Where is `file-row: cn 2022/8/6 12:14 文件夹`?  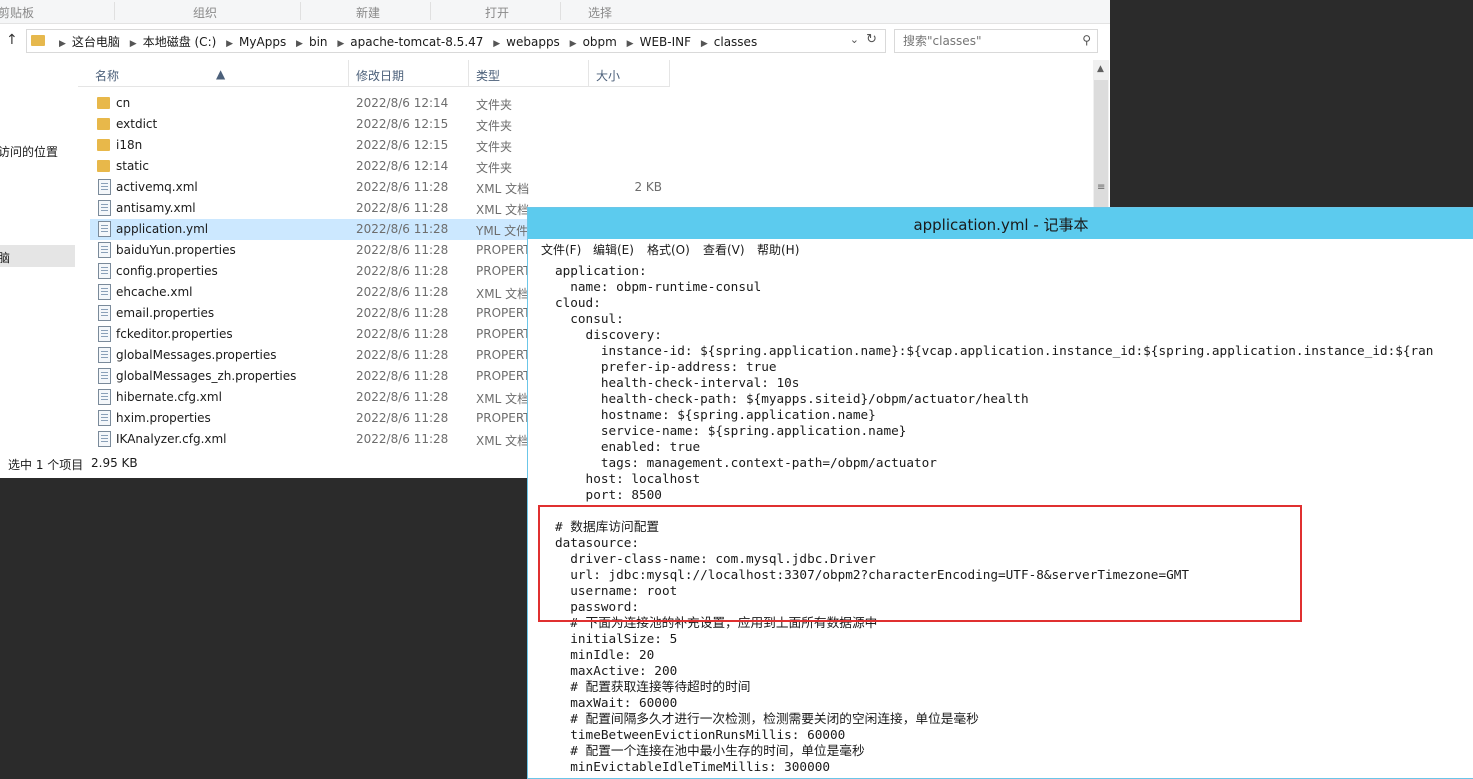
file-row: cn 2022/8/6 12:14 文件夹 is located at coordinates (380, 103).